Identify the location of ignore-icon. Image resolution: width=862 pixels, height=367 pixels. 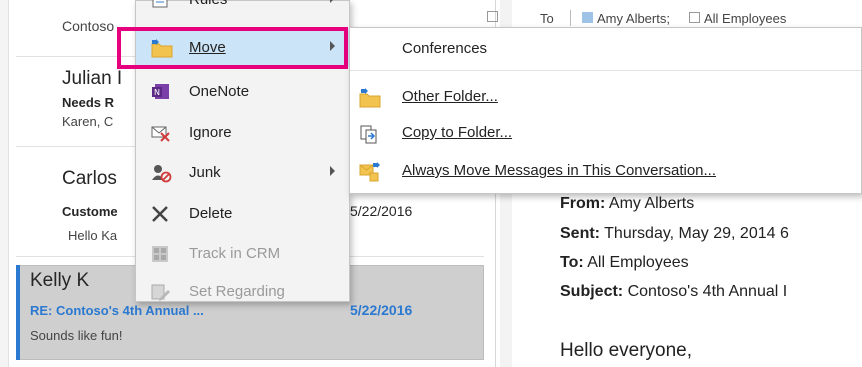
(161, 133).